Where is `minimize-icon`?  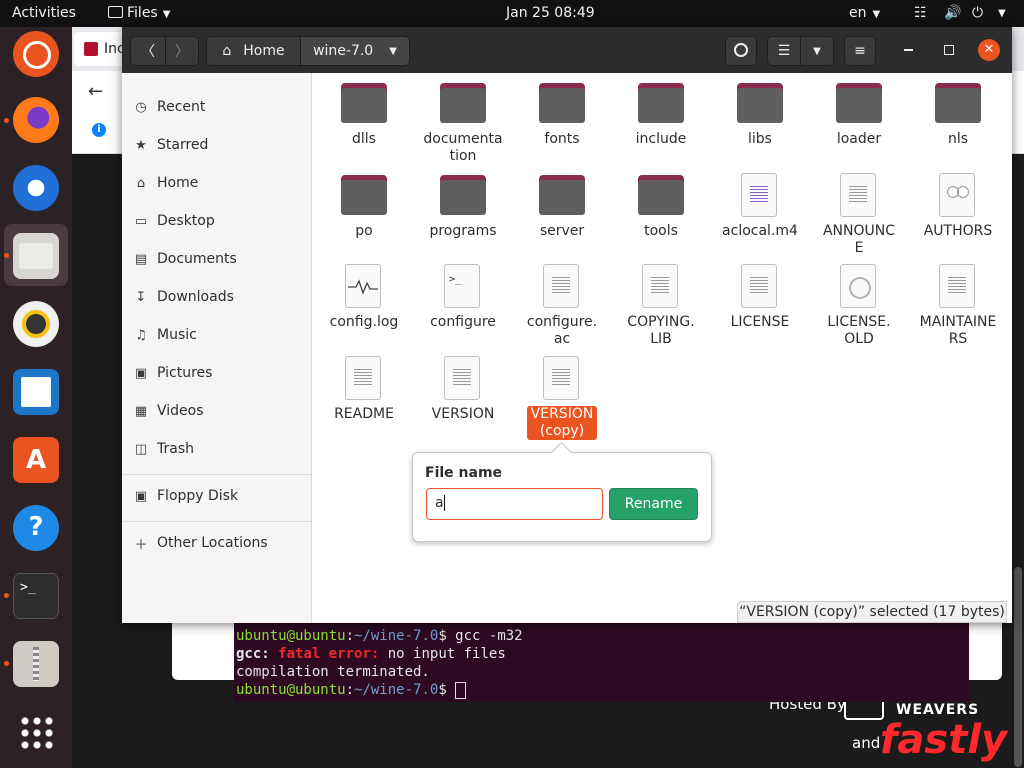 minimize-icon is located at coordinates (908, 50).